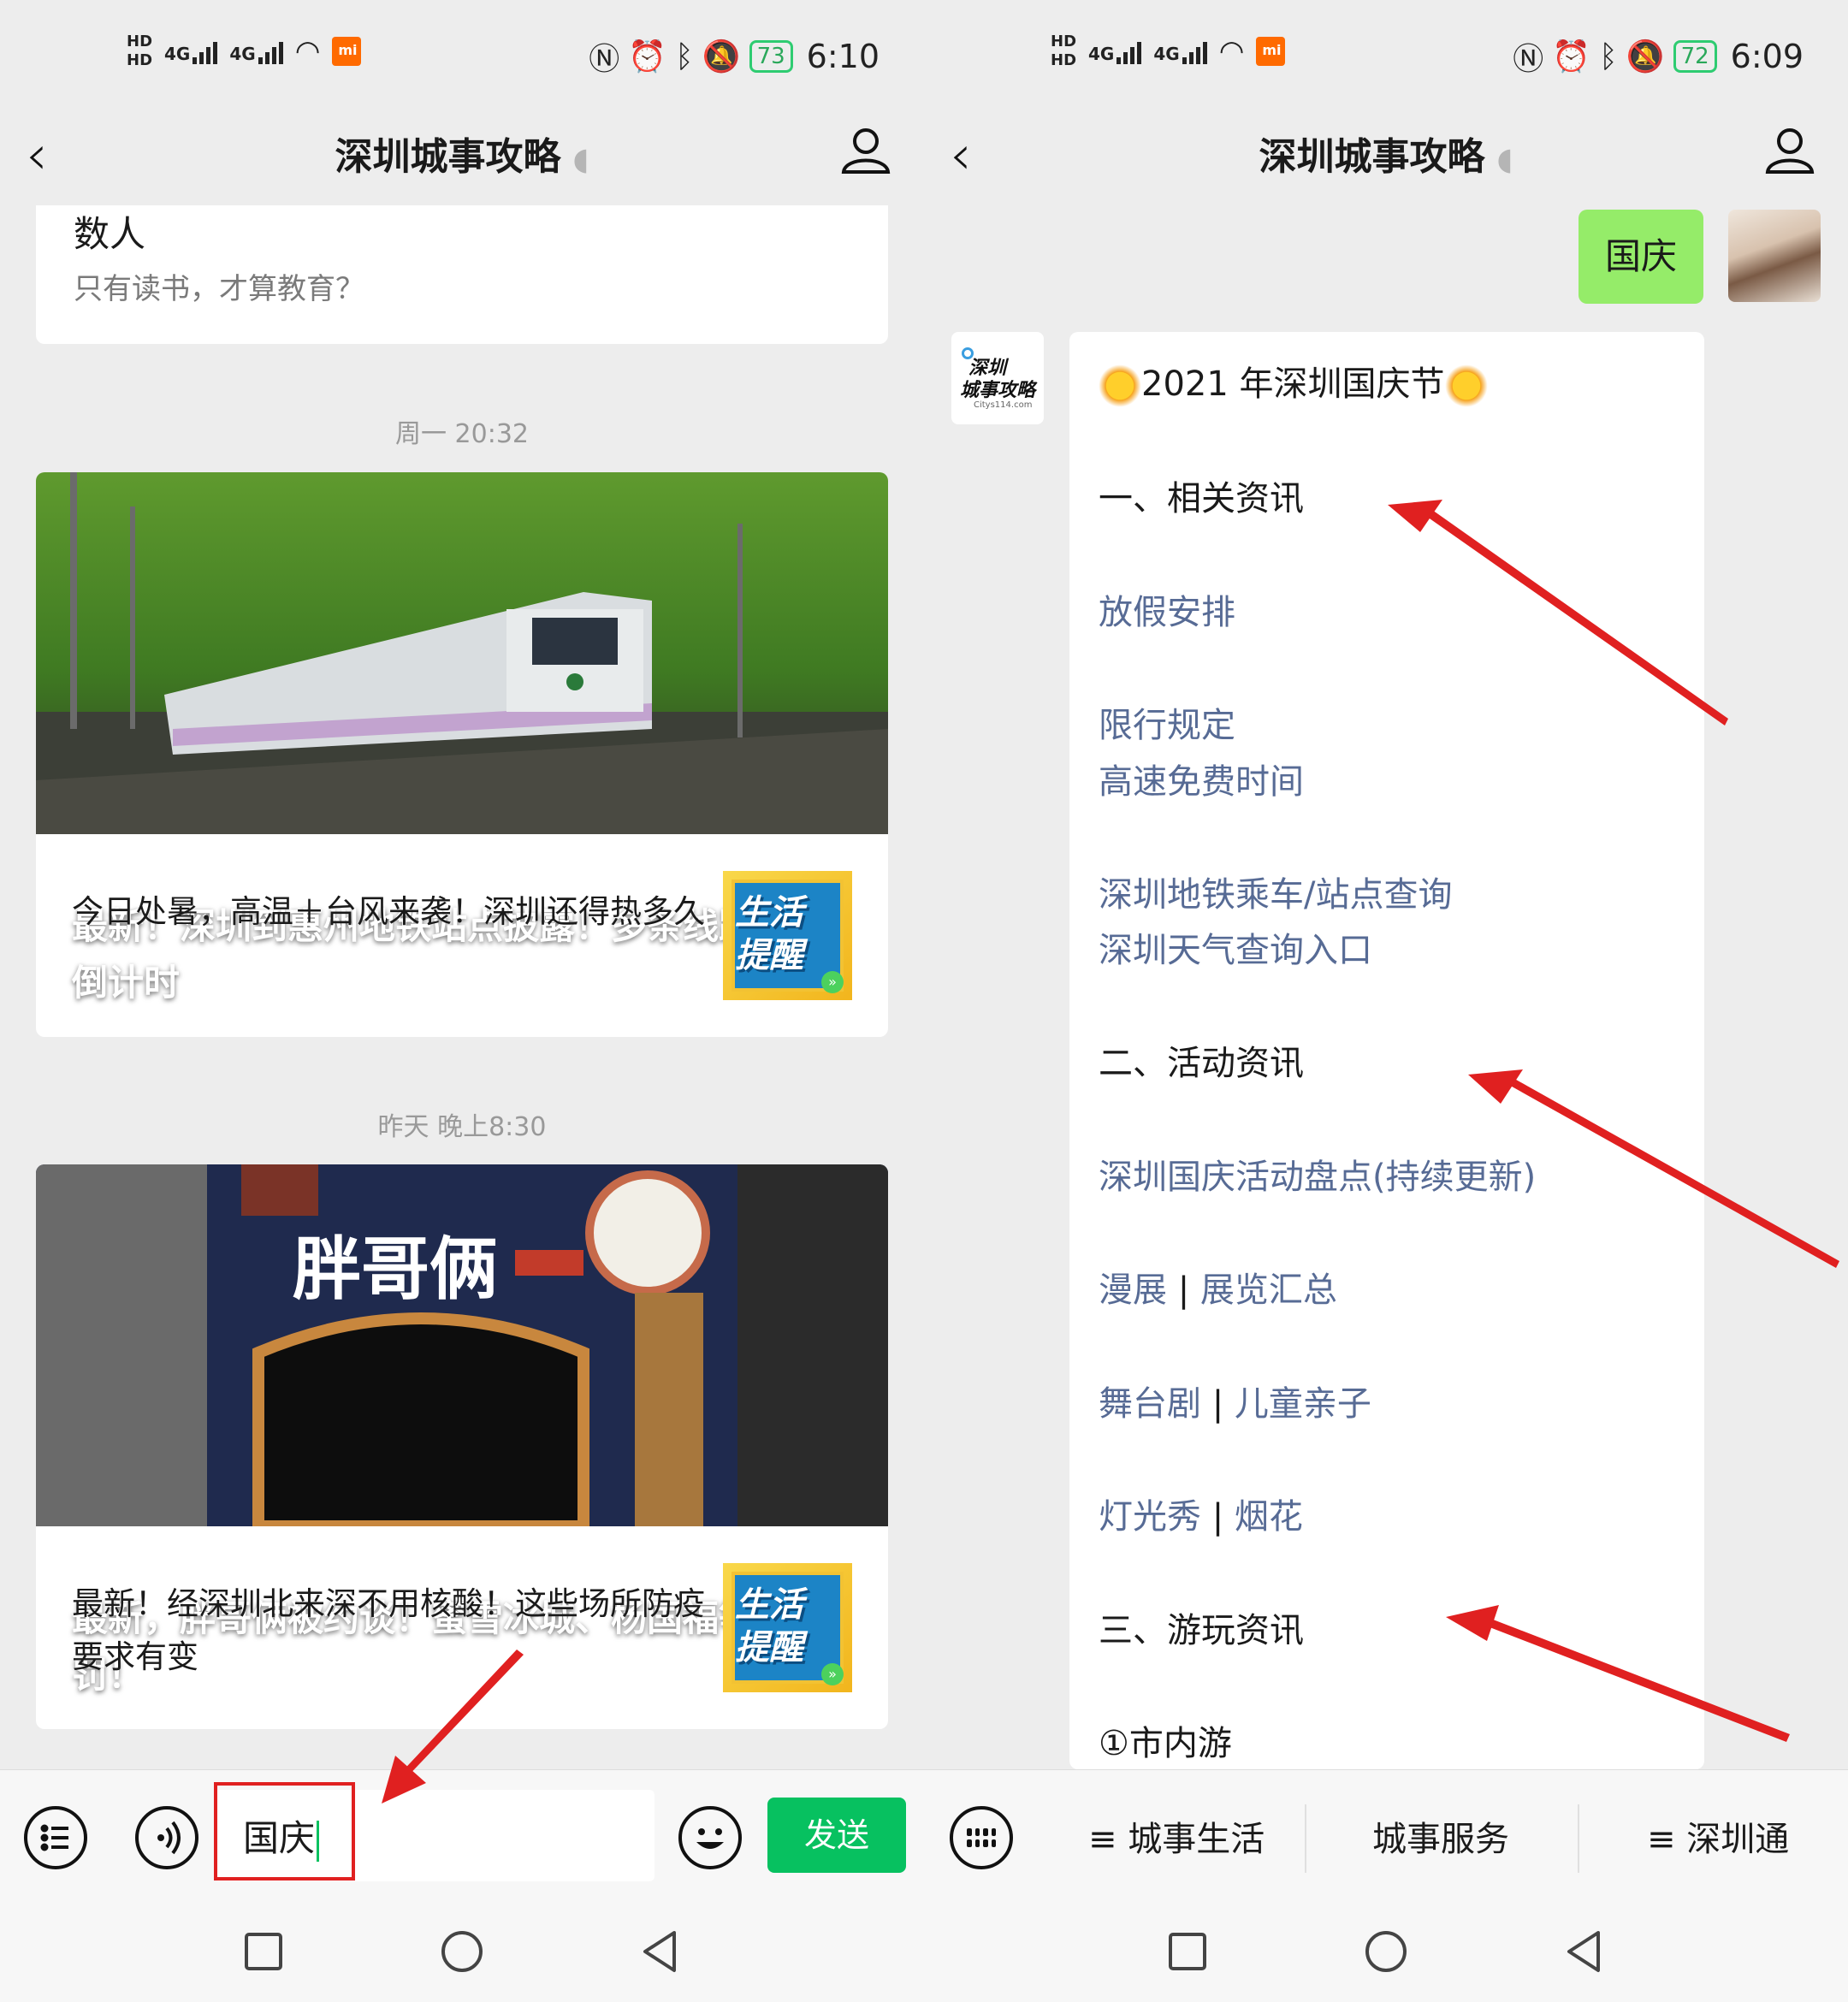 The image size is (1848, 2002). Describe the element at coordinates (1150, 1517) in the screenshot. I see `link-light-show: 灯光秀` at that location.